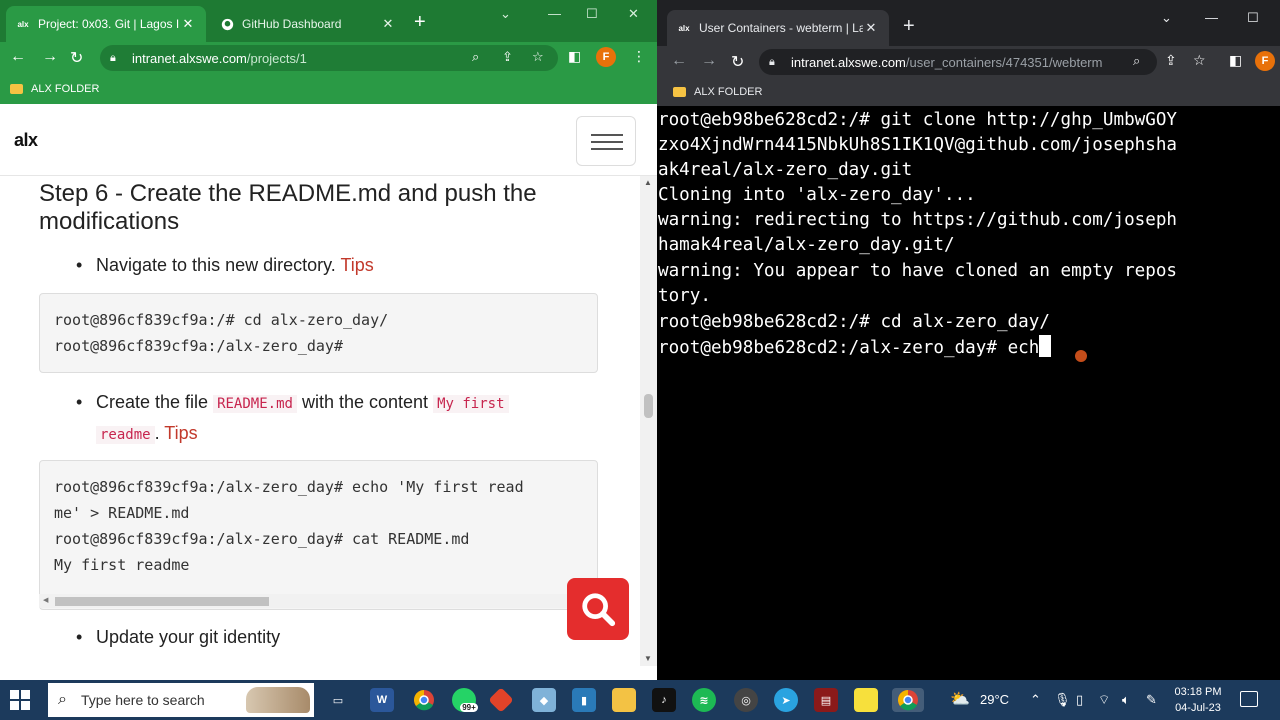 Image resolution: width=1280 pixels, height=720 pixels. Describe the element at coordinates (624, 700) in the screenshot. I see `file-explorer-icon` at that location.